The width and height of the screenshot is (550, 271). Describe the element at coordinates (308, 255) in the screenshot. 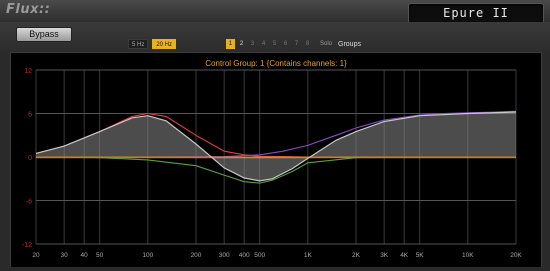

I see `x-tick-label: 1K` at that location.